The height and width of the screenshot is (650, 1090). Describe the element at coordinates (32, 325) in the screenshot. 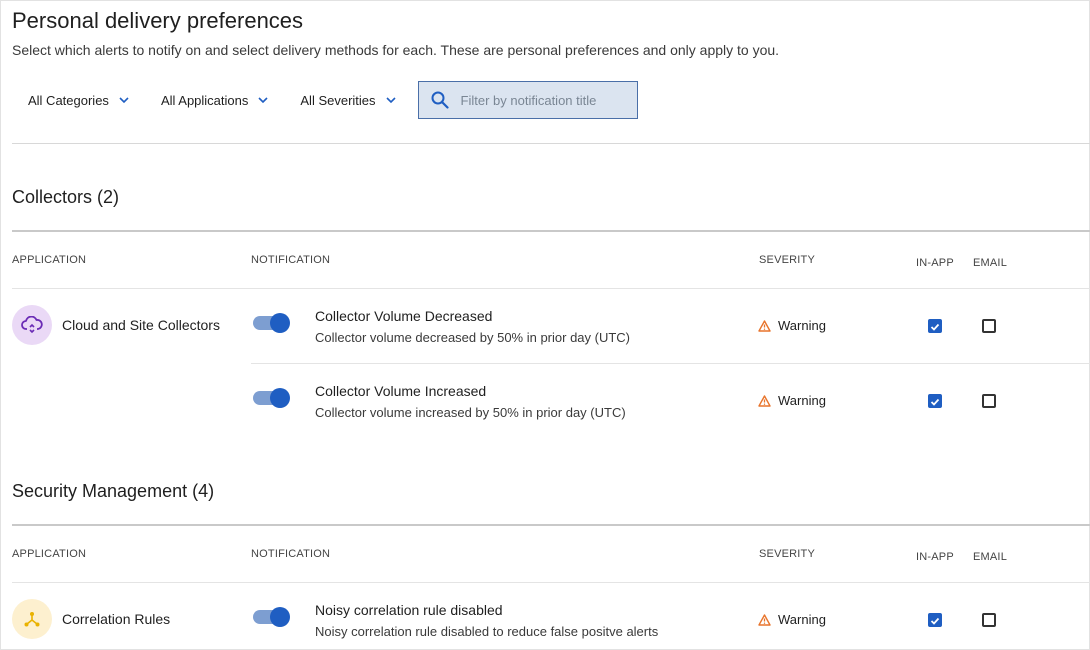

I see `cloud-sync-icon` at that location.